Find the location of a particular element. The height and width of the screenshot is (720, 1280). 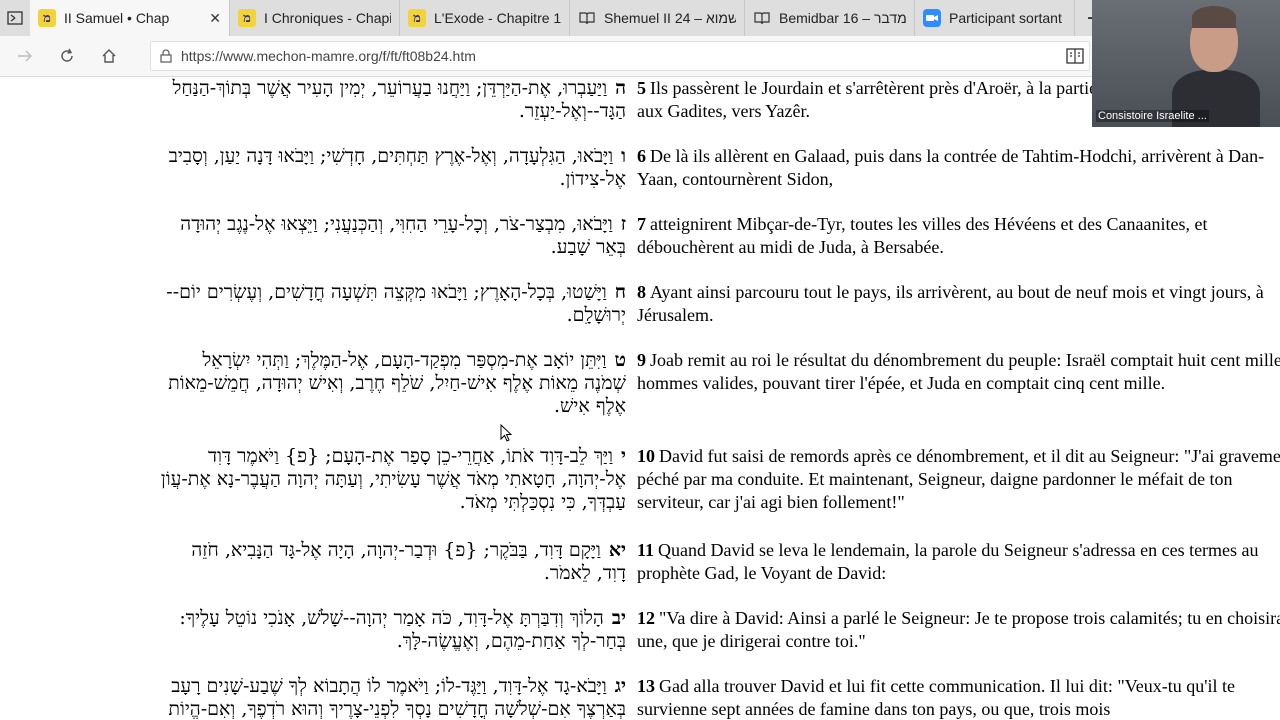

hebrew-line: דָוִד, לֵאמֹר. is located at coordinates (584, 573).